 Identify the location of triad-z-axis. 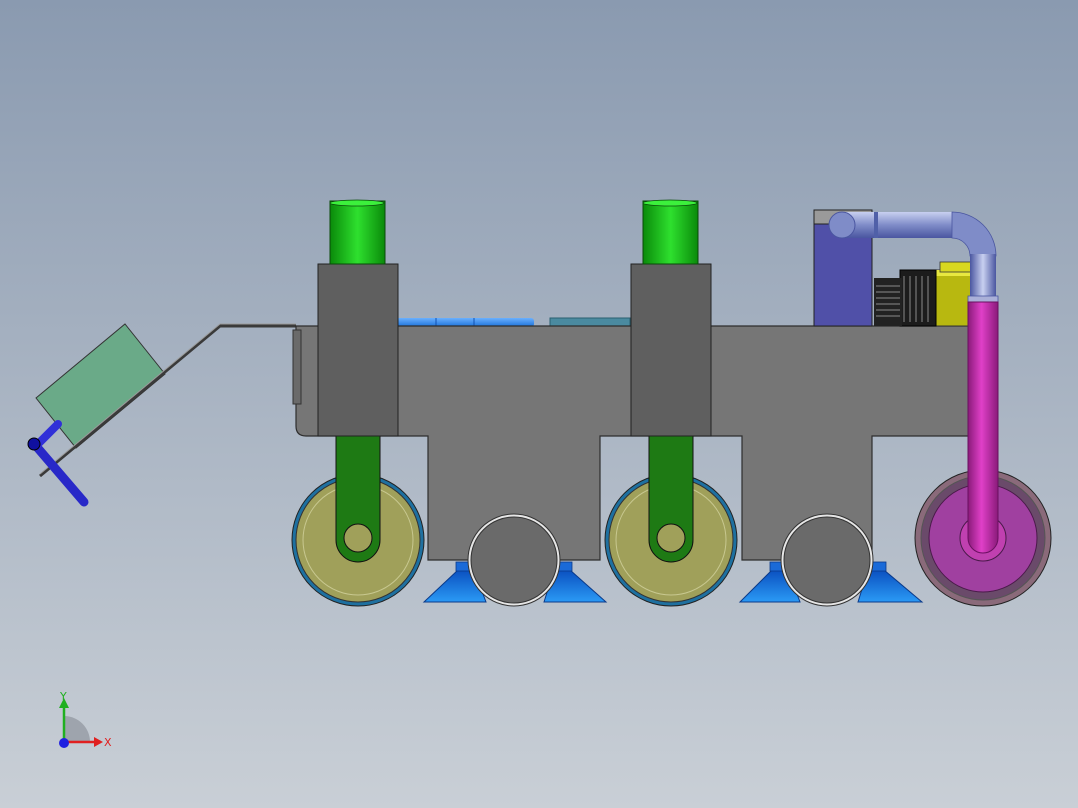
(64, 743).